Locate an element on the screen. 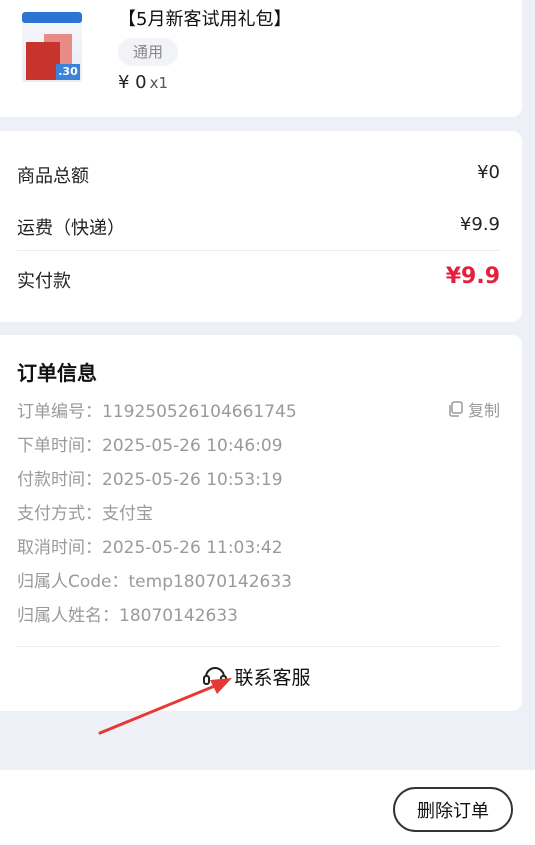 This screenshot has width=535, height=845. product-price: ¥ 0 x1 is located at coordinates (143, 82).